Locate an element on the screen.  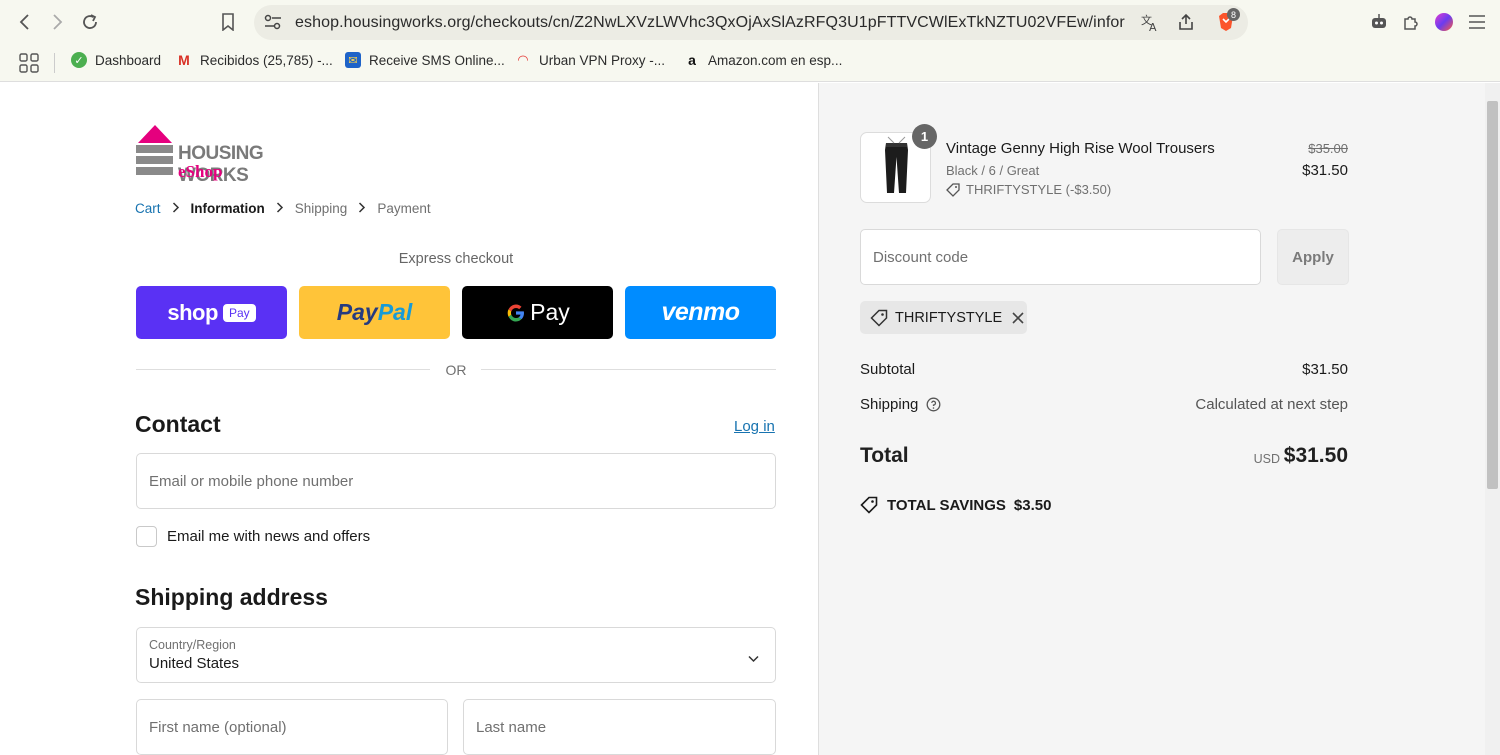
gpay-wordmark: Pay is located at coordinates (550, 312).